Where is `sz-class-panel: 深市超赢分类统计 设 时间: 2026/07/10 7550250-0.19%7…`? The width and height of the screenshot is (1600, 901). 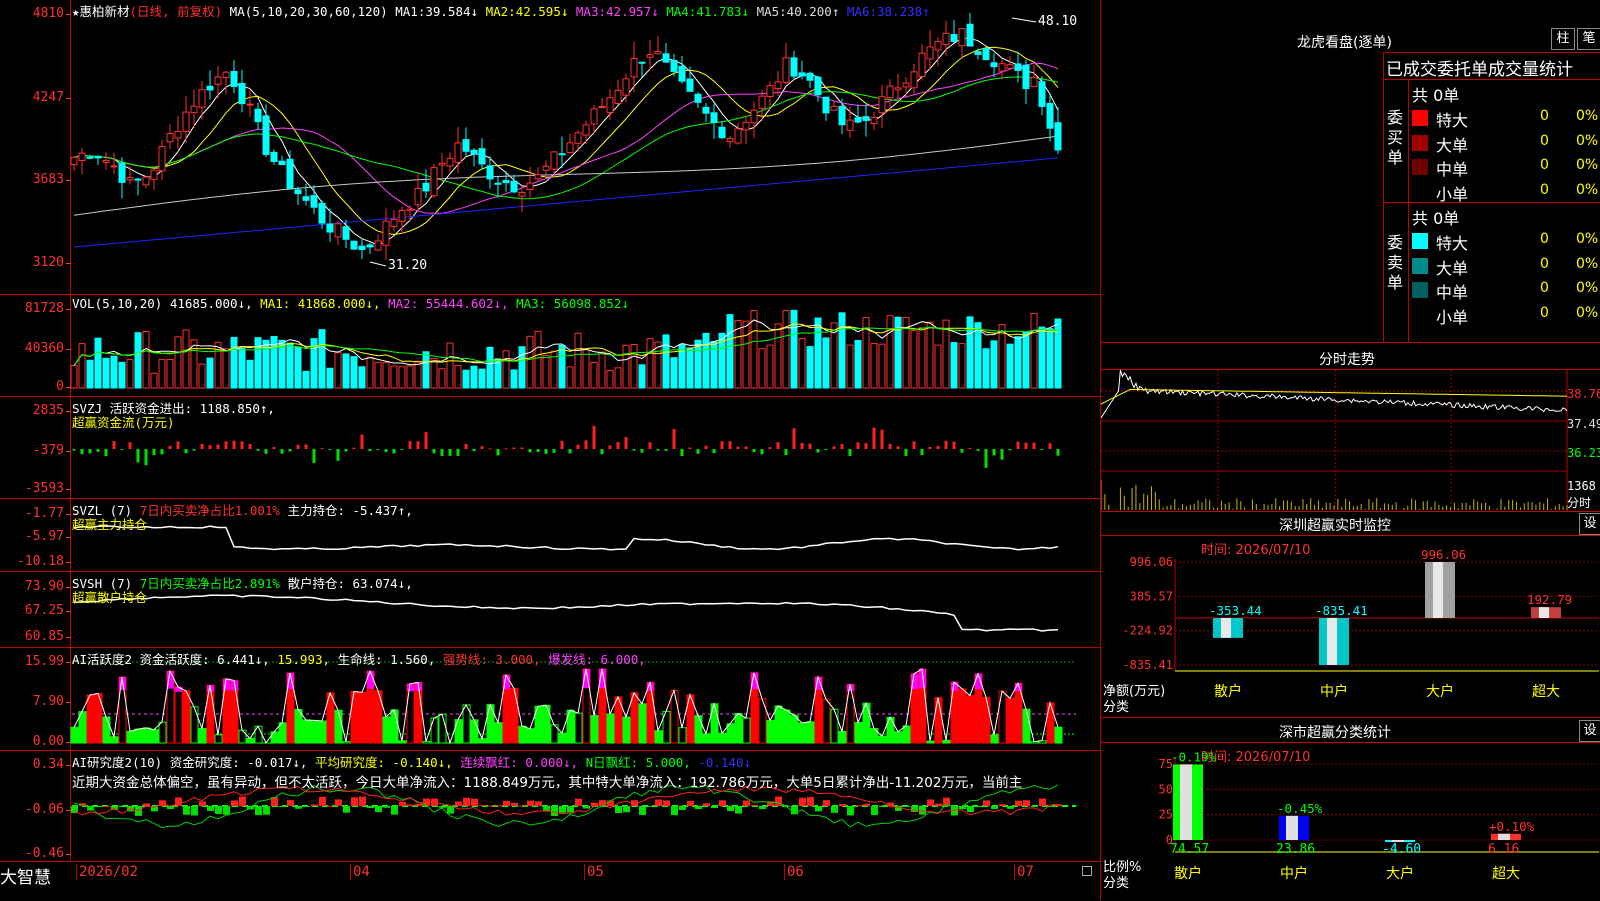
sz-class-panel: 深市超赢分类统计 设 时间: 2026/07/10 7550250-0.19%7… is located at coordinates (1350, 809).